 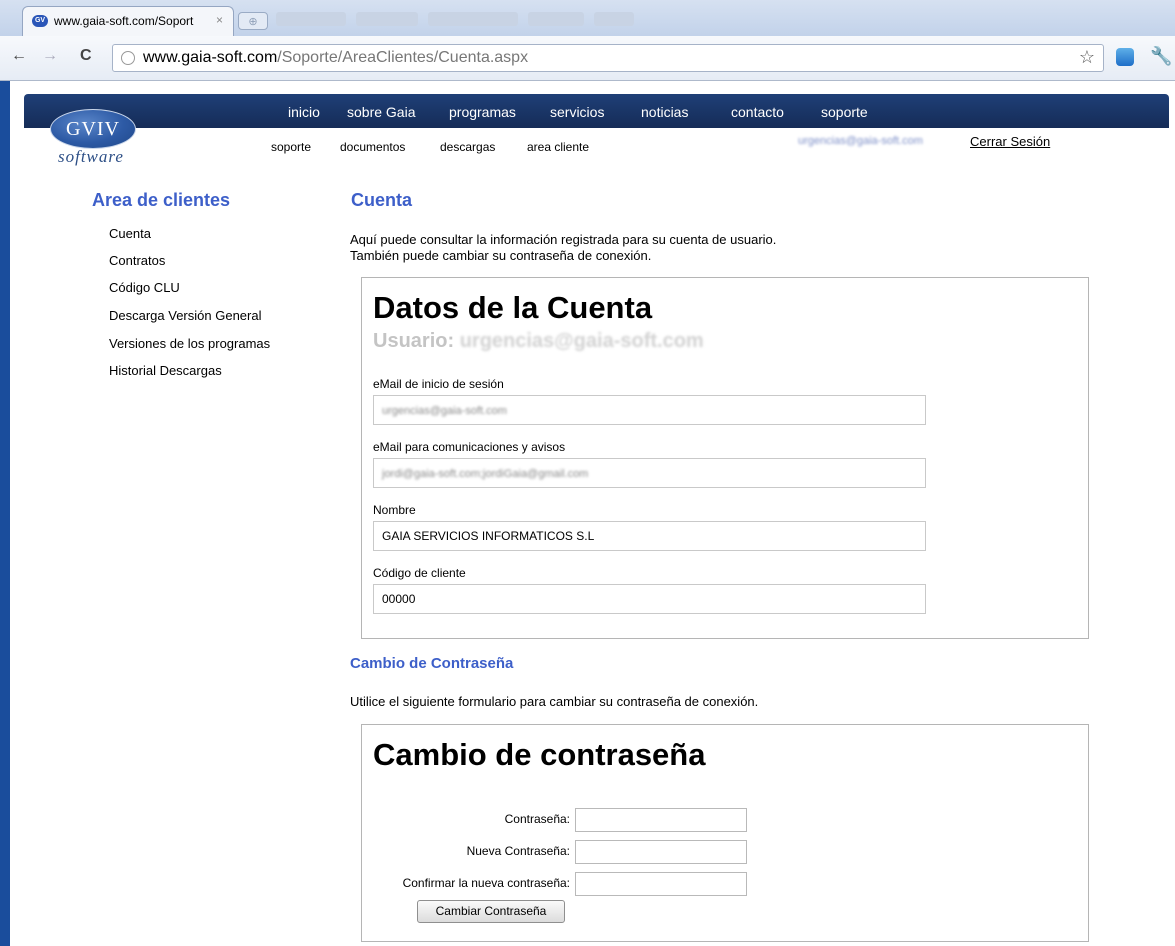 I want to click on password-section-title: Cambio de Contraseña, so click(x=432, y=663).